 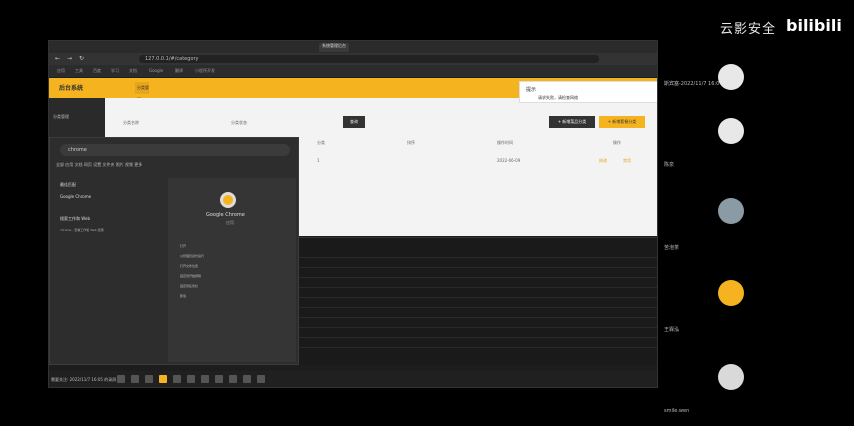 What do you see at coordinates (179, 71) in the screenshot?
I see `bookmark-item: 翻译` at bounding box center [179, 71].